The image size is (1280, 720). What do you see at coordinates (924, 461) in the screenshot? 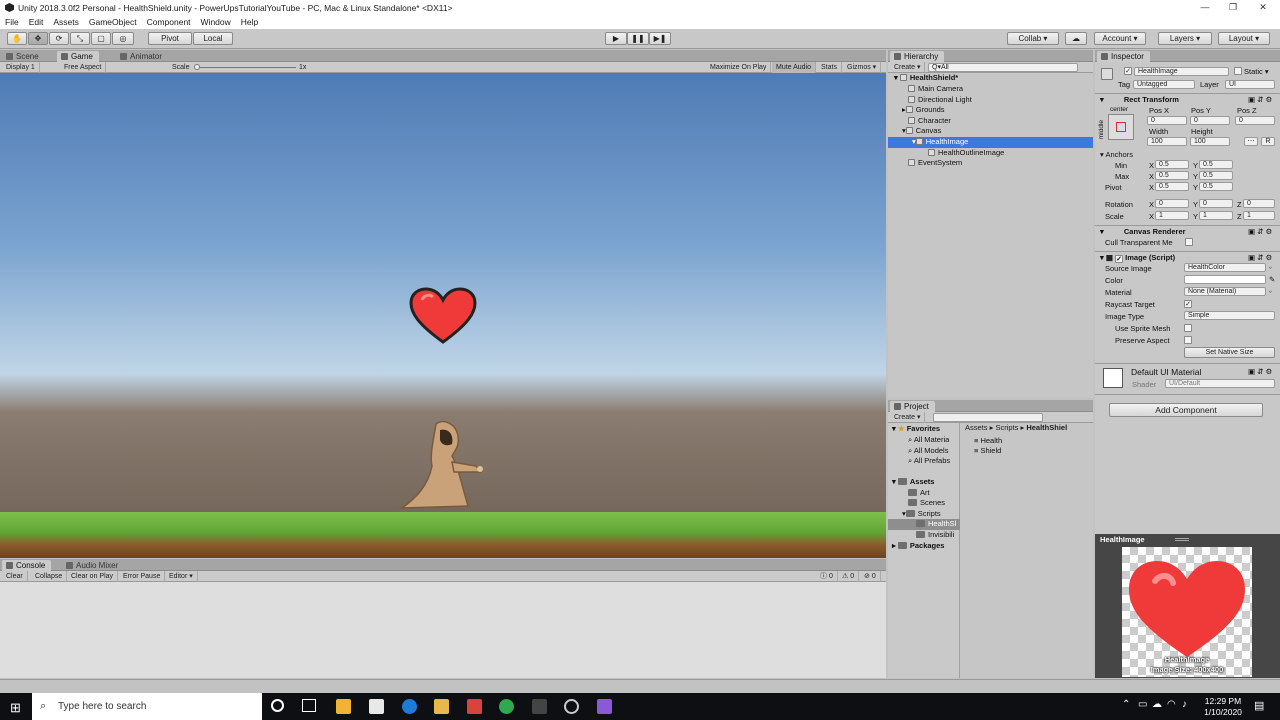
I see `fav-item: ⌕ All Prefabs` at bounding box center [924, 461].